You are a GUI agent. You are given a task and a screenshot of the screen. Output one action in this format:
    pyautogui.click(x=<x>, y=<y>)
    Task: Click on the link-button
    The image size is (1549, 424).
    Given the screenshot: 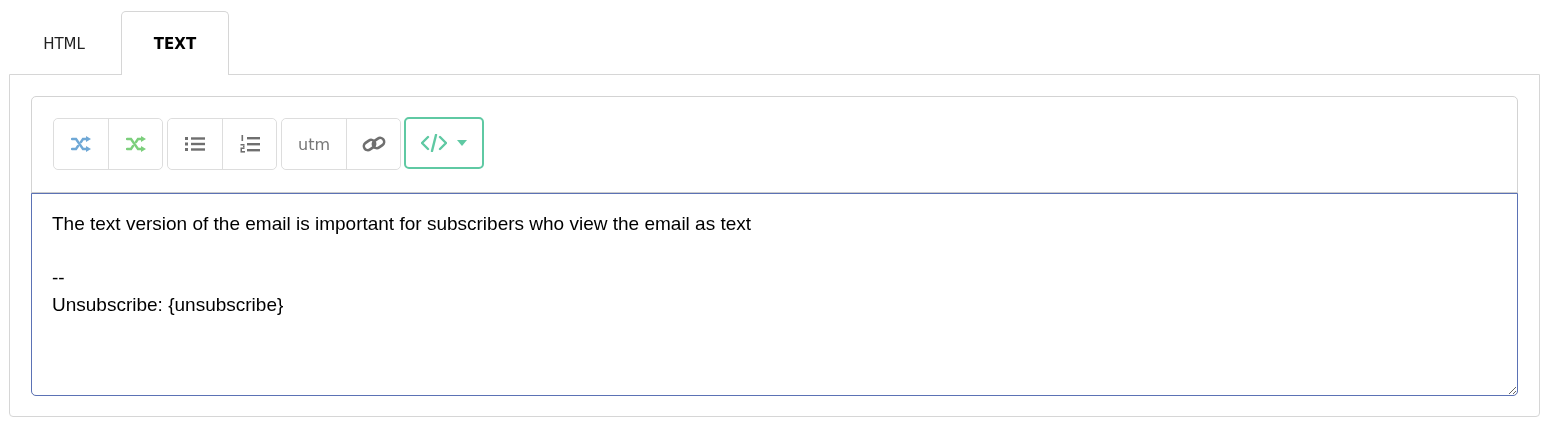 What is the action you would take?
    pyautogui.click(x=373, y=144)
    